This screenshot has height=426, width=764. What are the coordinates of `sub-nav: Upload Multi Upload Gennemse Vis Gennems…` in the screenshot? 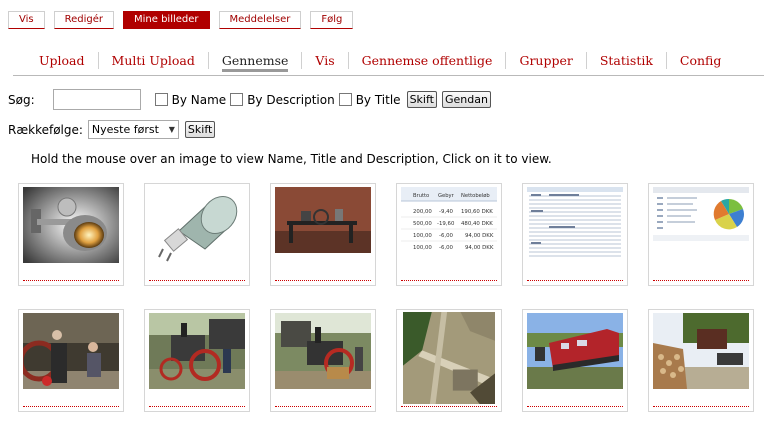 It's located at (395, 62).